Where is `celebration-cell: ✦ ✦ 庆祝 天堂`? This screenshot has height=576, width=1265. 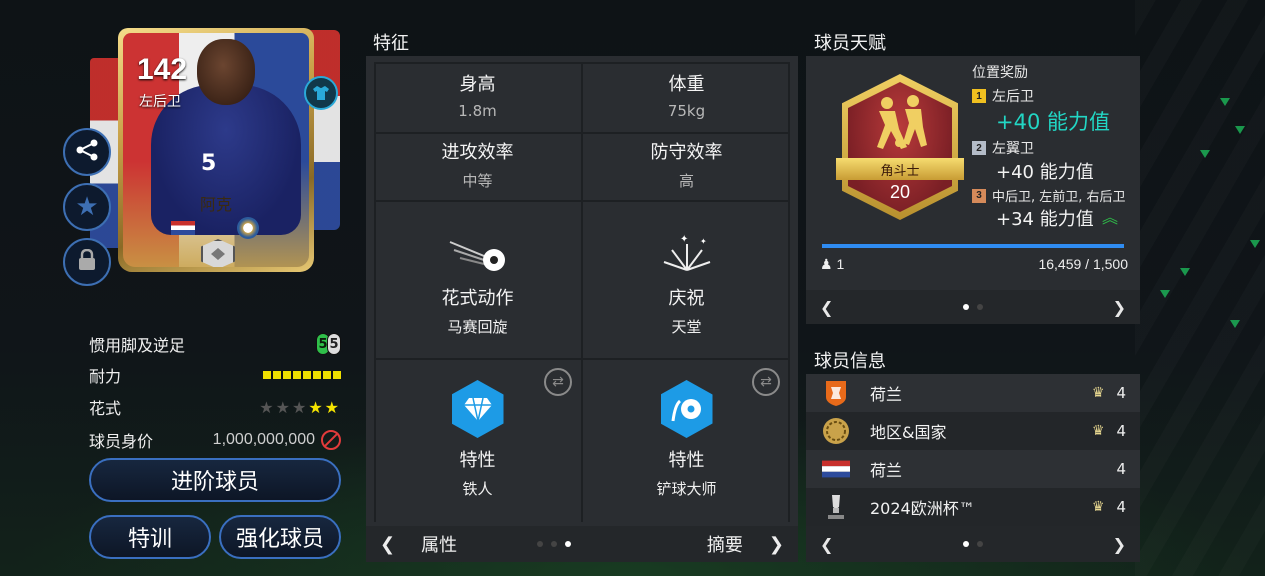 celebration-cell: ✦ ✦ 庆祝 天堂 is located at coordinates (686, 284).